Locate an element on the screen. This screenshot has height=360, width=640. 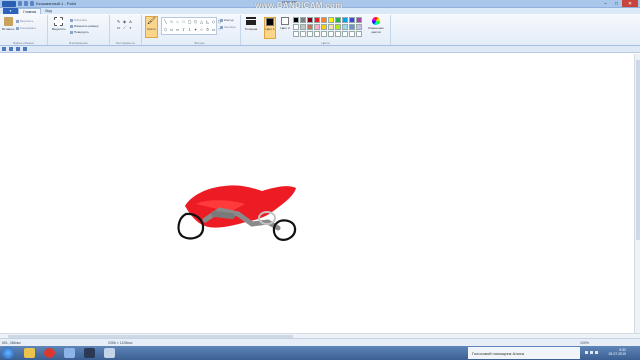
rear-wheel-shape is located at coordinates (191, 226).